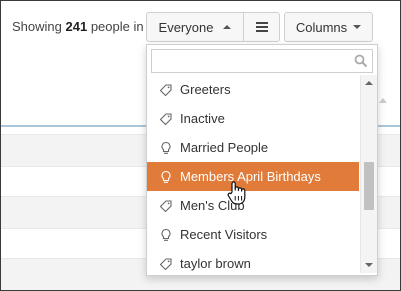 The height and width of the screenshot is (291, 401). Describe the element at coordinates (215, 263) in the screenshot. I see `list-item-label: taylor brown` at that location.